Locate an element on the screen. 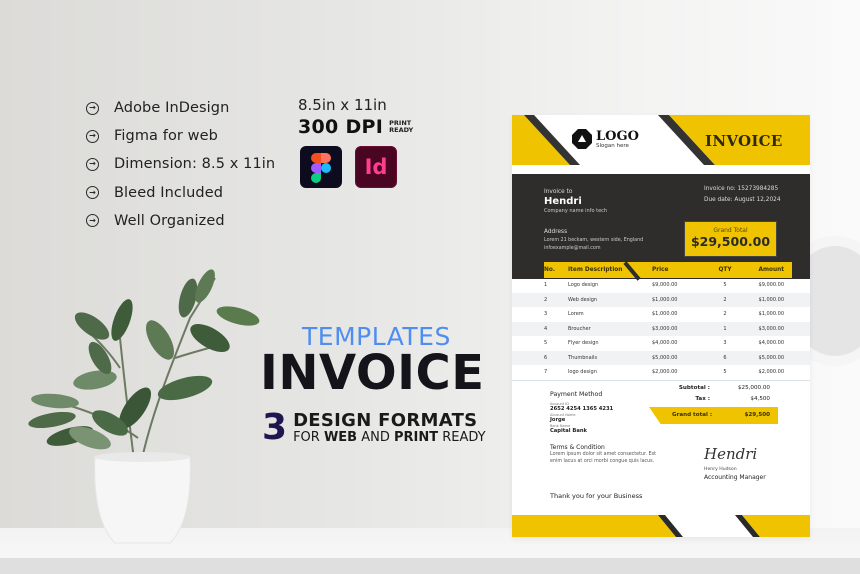  cell-no: 4 is located at coordinates (556, 328).